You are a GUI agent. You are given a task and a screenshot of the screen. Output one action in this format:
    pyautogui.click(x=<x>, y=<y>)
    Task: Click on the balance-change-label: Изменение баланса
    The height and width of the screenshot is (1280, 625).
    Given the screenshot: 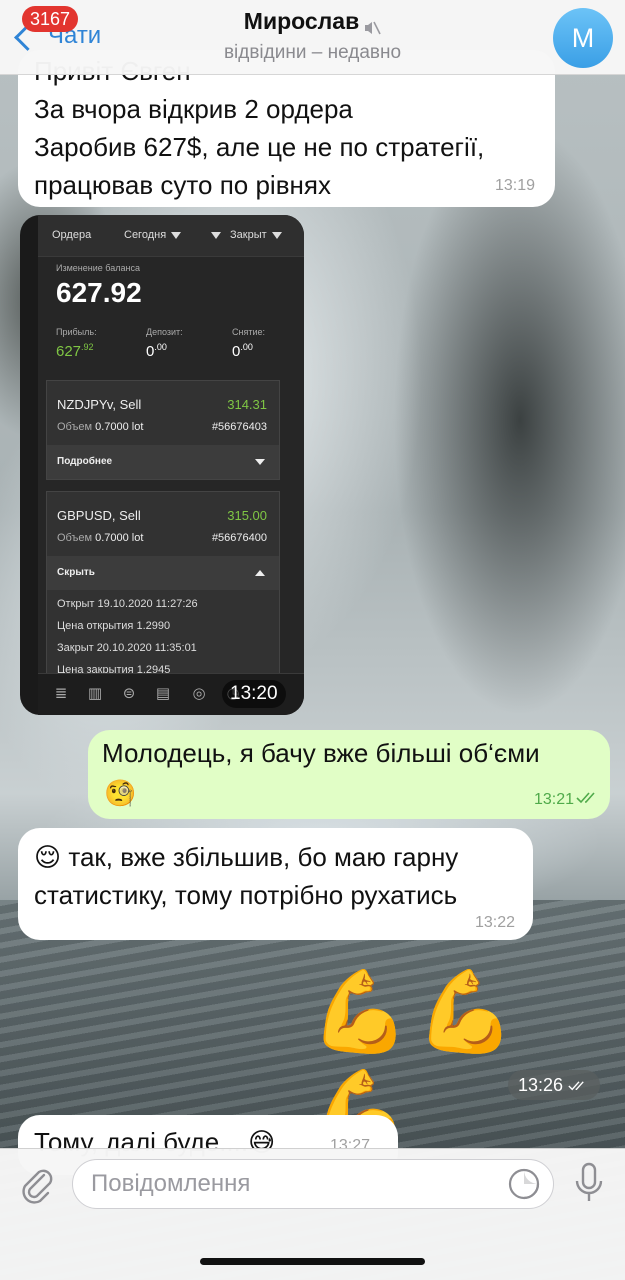 What is the action you would take?
    pyautogui.click(x=98, y=268)
    